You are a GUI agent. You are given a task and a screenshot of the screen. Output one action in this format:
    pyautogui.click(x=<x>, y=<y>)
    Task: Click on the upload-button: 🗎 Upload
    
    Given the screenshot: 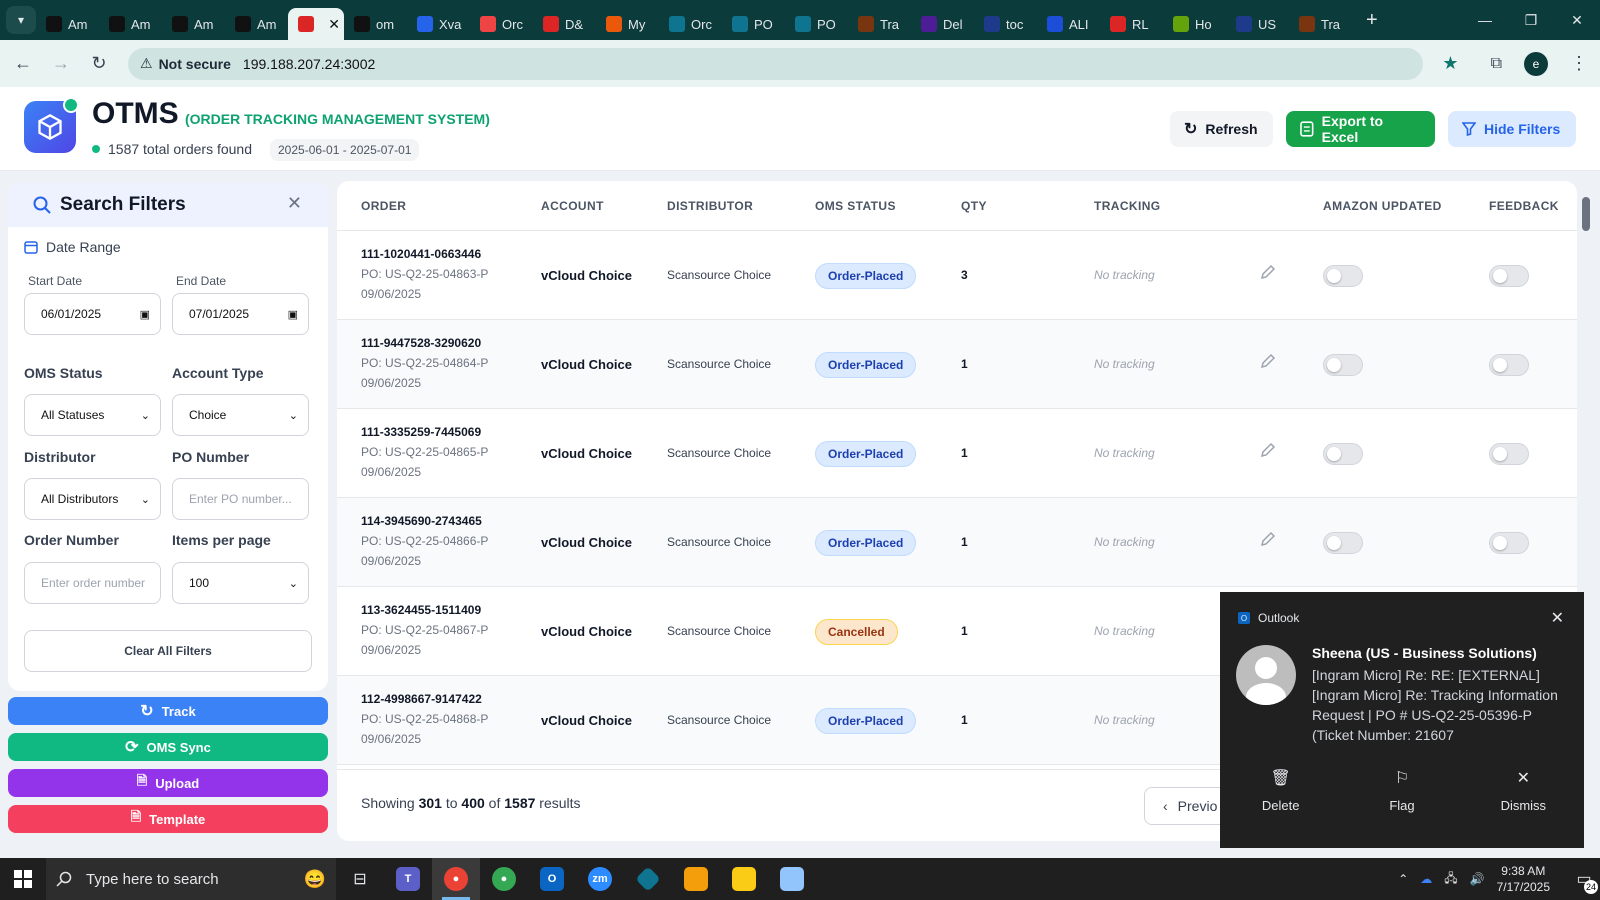 What is the action you would take?
    pyautogui.click(x=168, y=783)
    